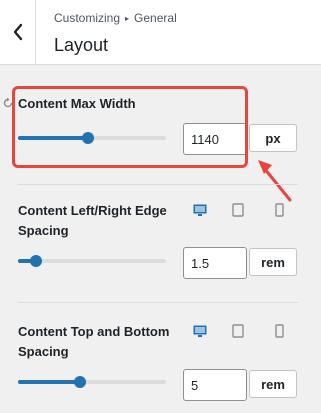  I want to click on slider-fill, so click(49, 382).